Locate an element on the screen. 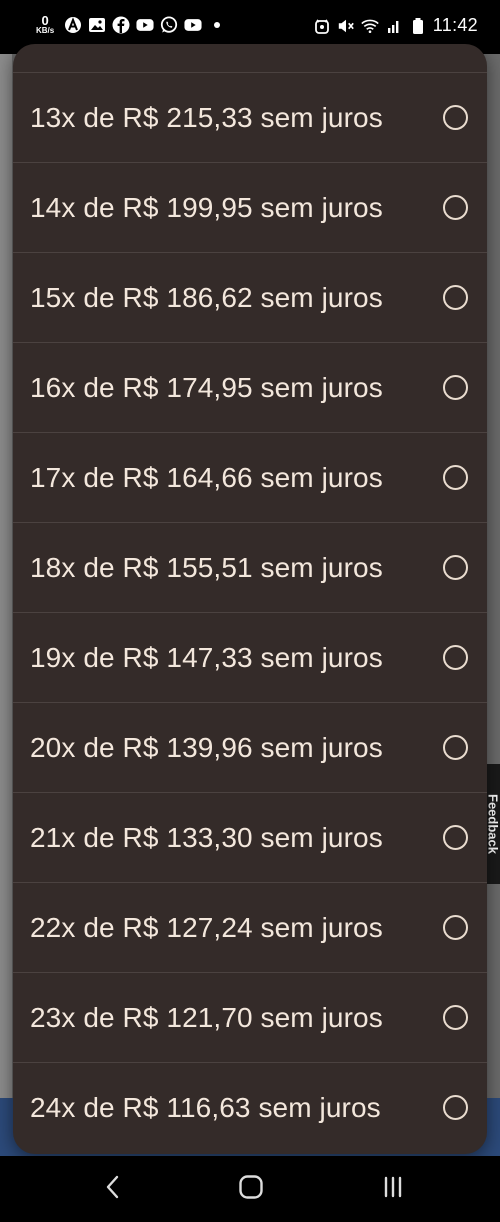 The width and height of the screenshot is (500, 1222). installment-option-label: 23x de R$ 121,70 sem juros is located at coordinates (206, 1017).